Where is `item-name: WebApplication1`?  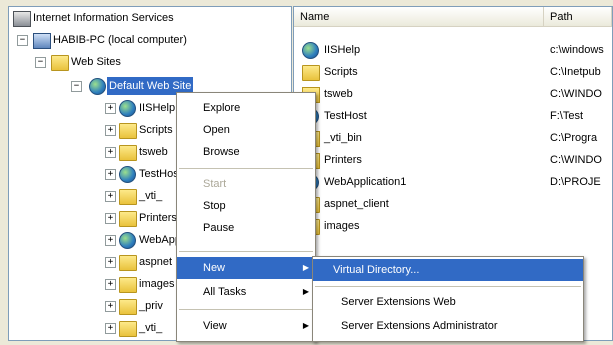
item-name: WebApplication1 is located at coordinates (365, 182).